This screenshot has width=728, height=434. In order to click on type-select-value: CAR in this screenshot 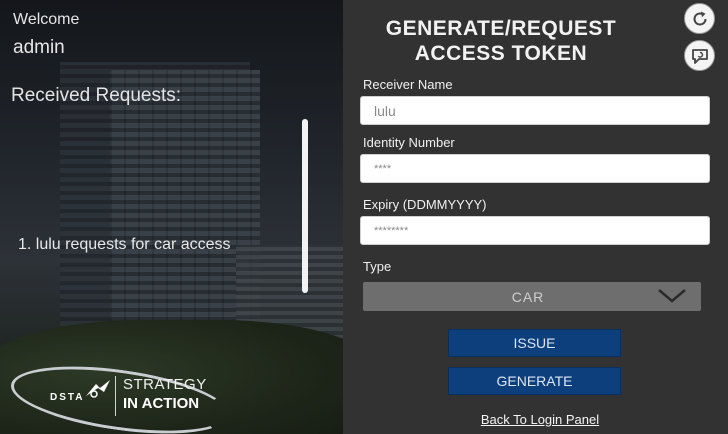, I will do `click(528, 297)`.